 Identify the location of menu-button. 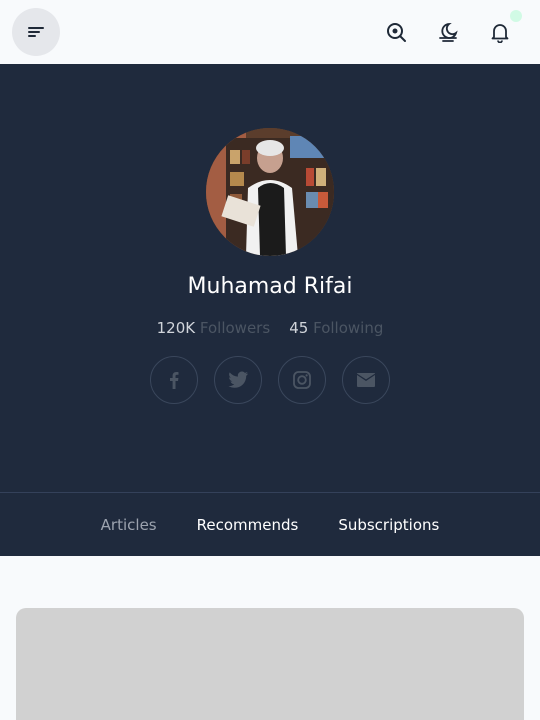
(36, 32).